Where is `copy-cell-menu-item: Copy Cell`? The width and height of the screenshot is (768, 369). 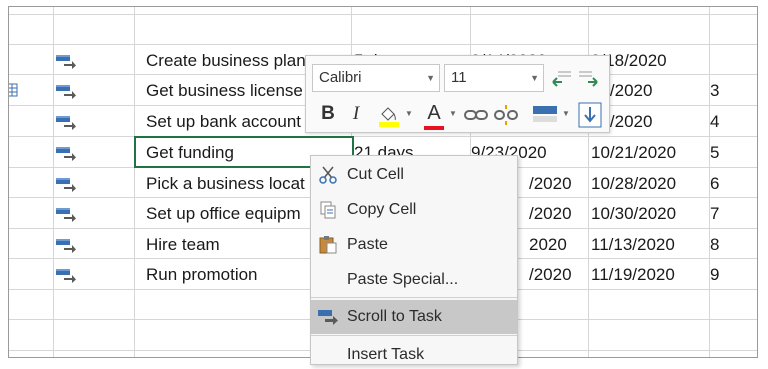
copy-cell-menu-item: Copy Cell is located at coordinates (414, 210).